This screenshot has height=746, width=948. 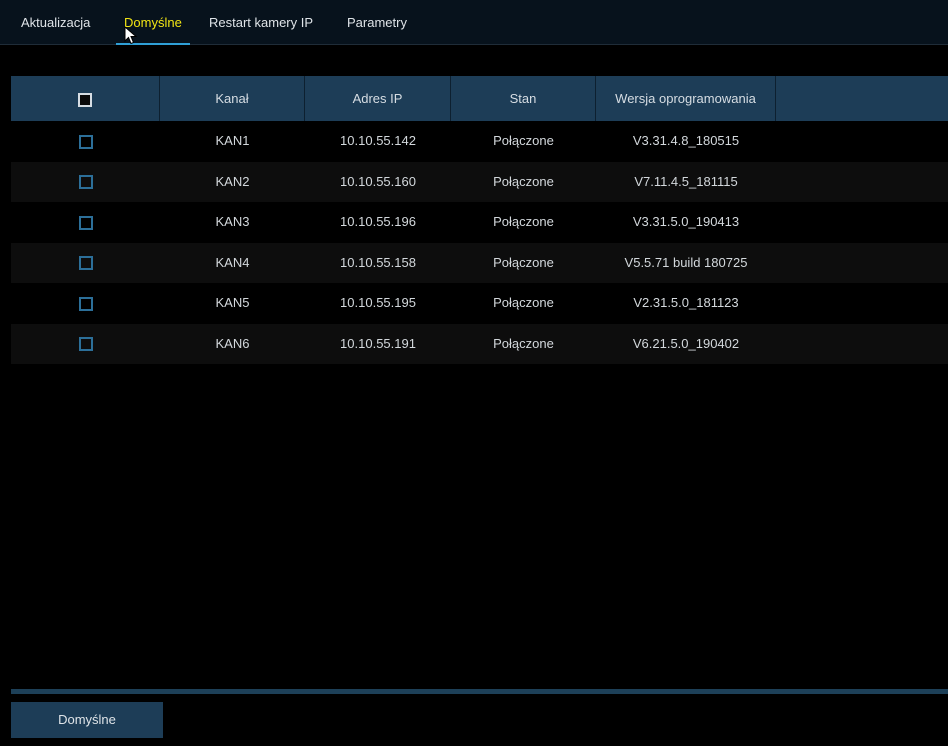 What do you see at coordinates (232, 343) in the screenshot?
I see `channel-cell: KAN6` at bounding box center [232, 343].